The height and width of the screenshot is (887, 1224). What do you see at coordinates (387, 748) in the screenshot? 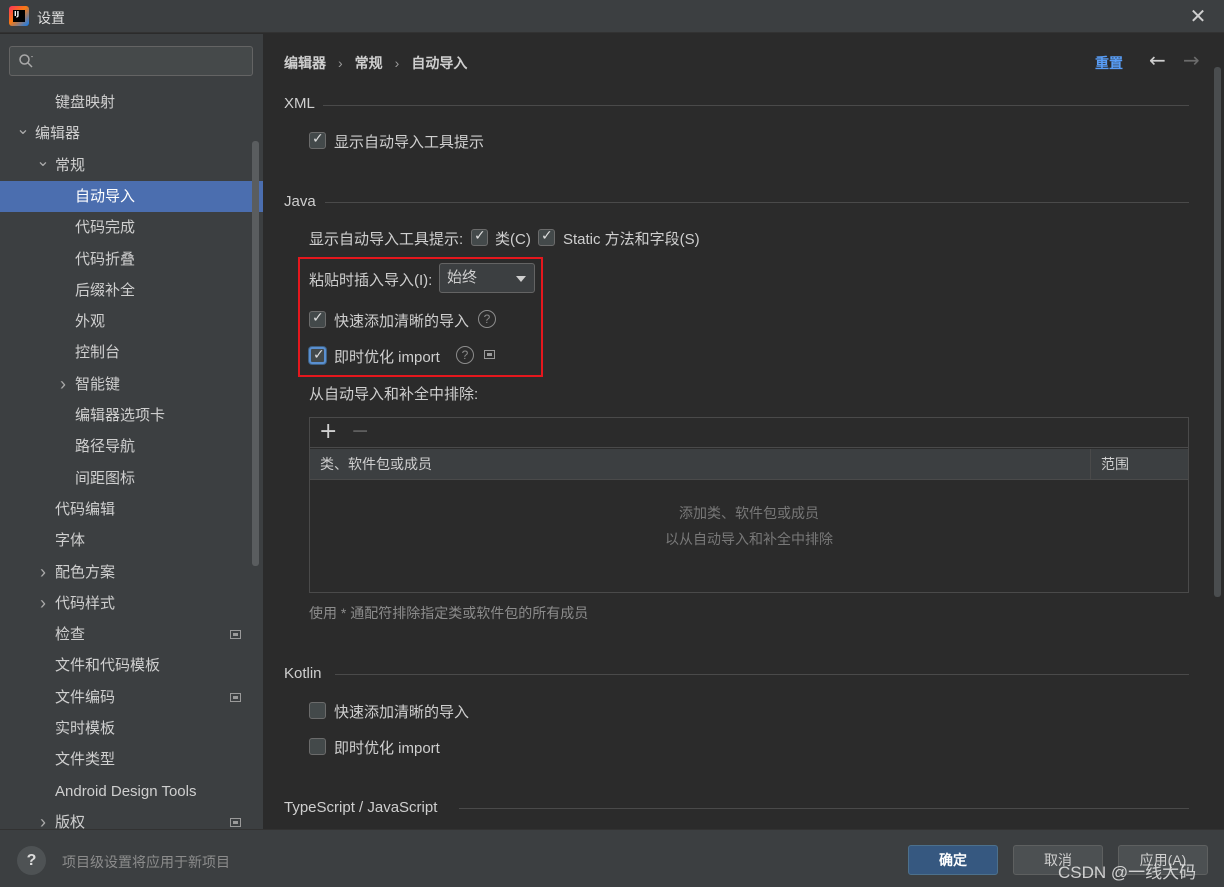
I see `checkbox-label: 即时优化 import` at bounding box center [387, 748].